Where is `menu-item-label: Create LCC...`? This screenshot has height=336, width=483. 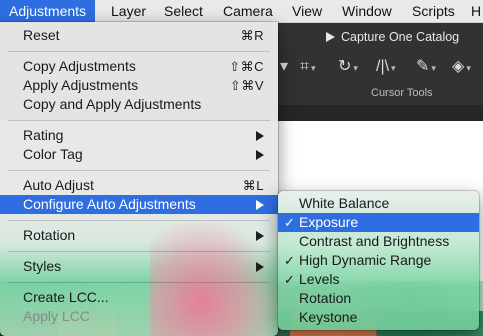
menu-item-label: Create LCC... is located at coordinates (66, 297).